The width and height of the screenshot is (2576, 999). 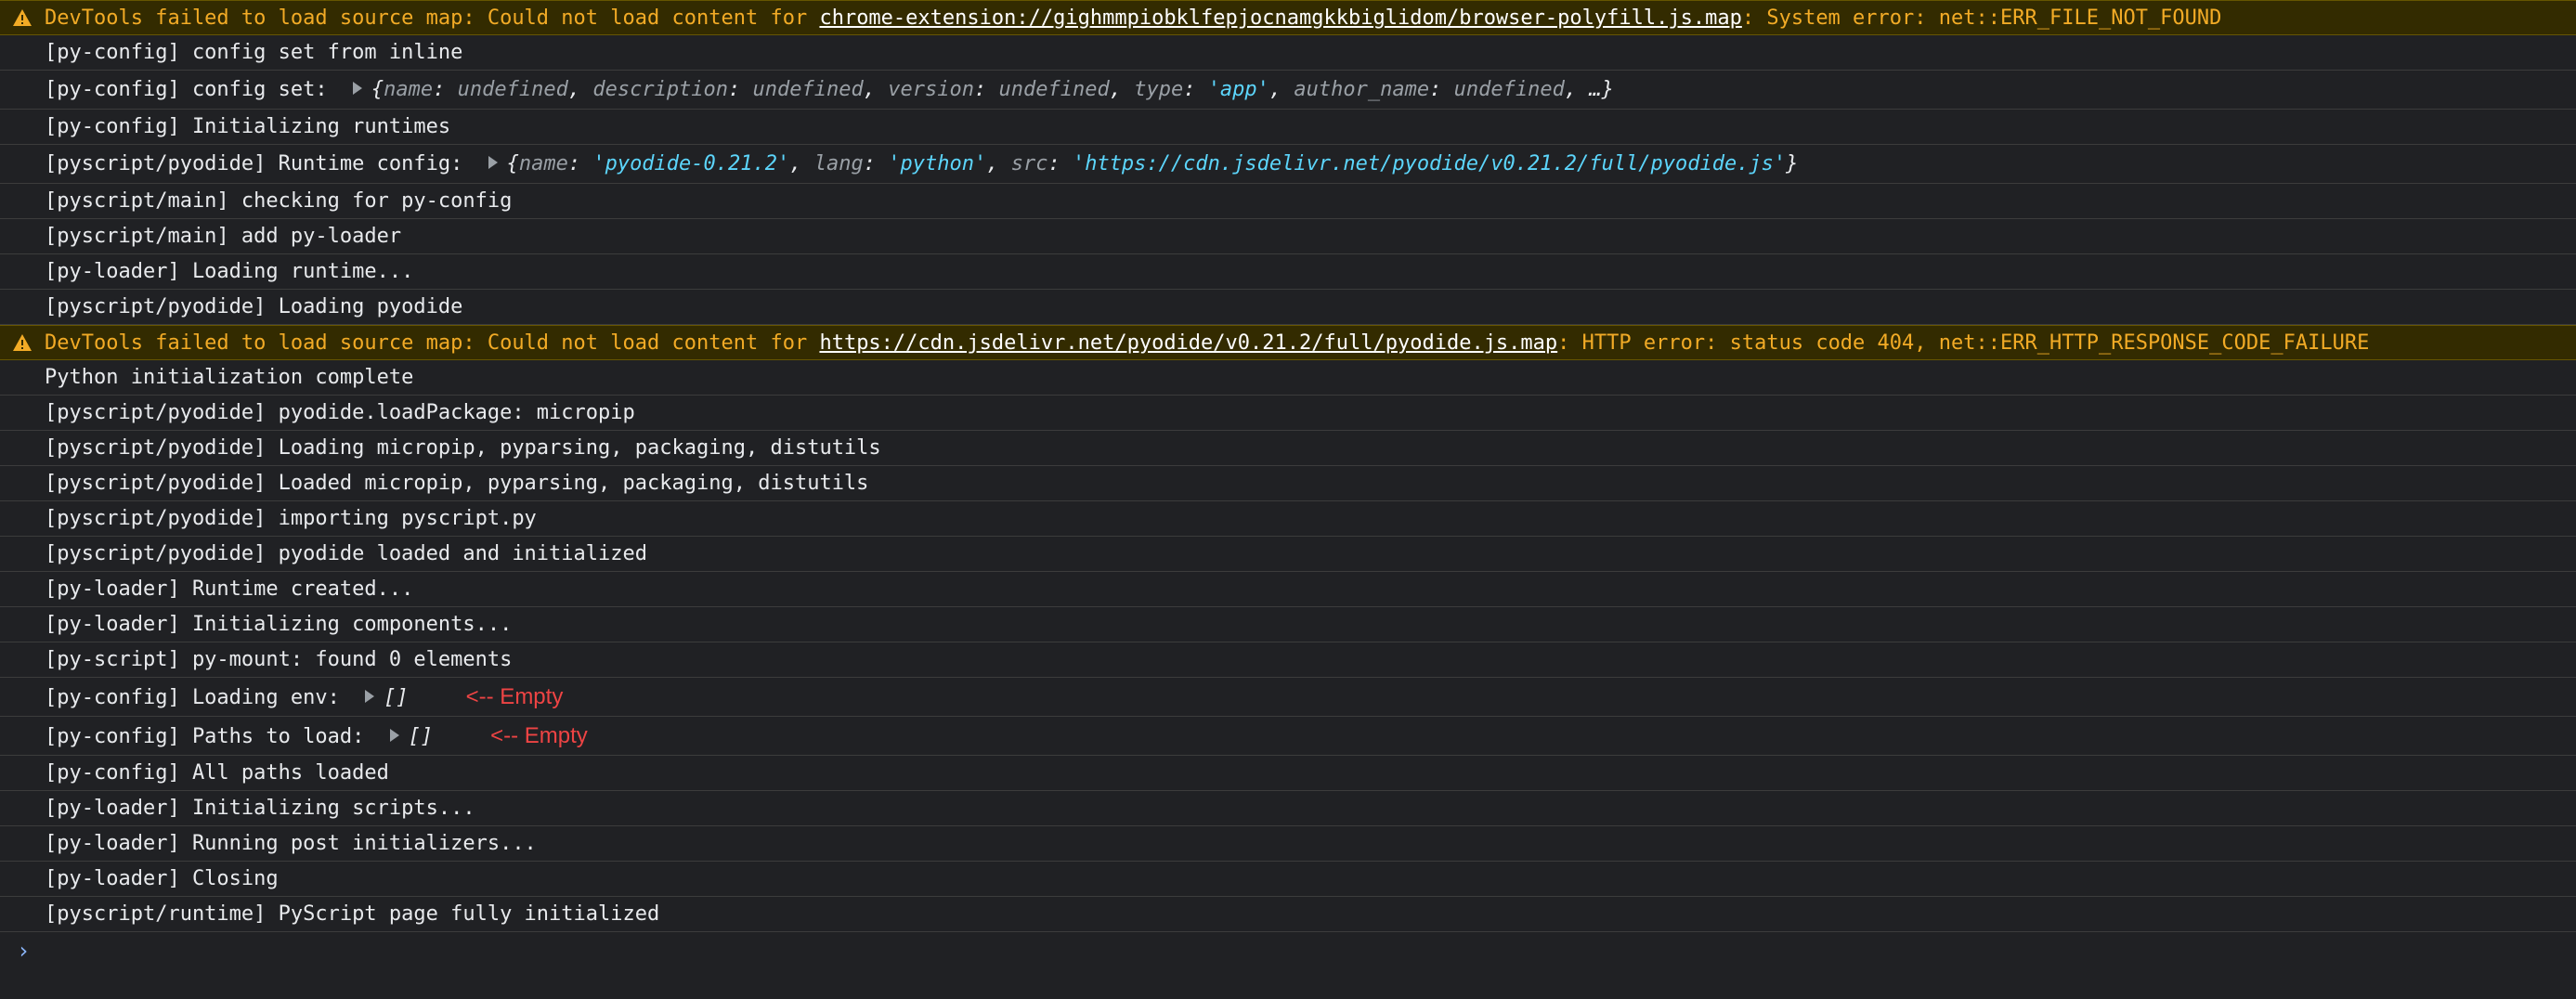 What do you see at coordinates (223, 236) in the screenshot?
I see `log-text: [pyscript/main] add py-loader` at bounding box center [223, 236].